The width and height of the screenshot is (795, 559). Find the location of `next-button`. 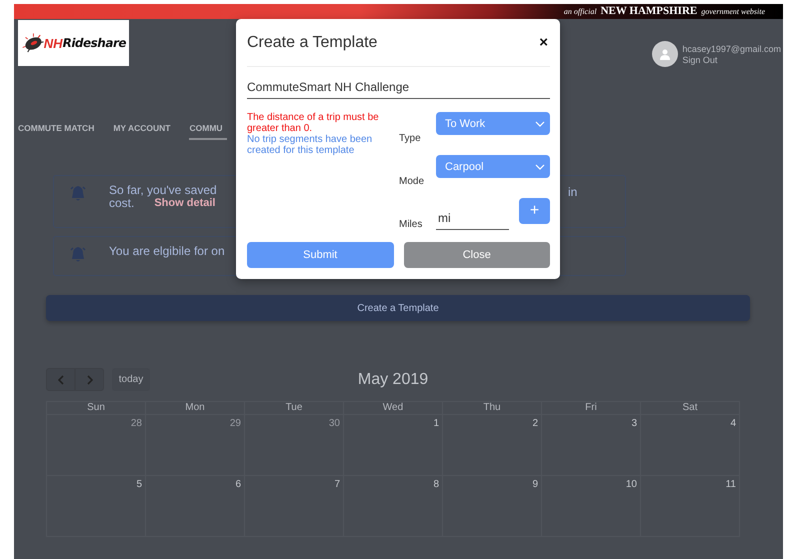

next-button is located at coordinates (89, 379).